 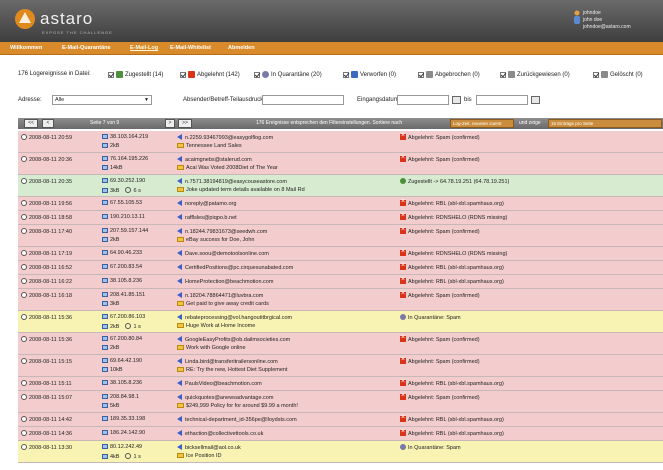 I want to click on log-sender-text: quickquotes@anewsadvantage.com, so click(x=229, y=398).